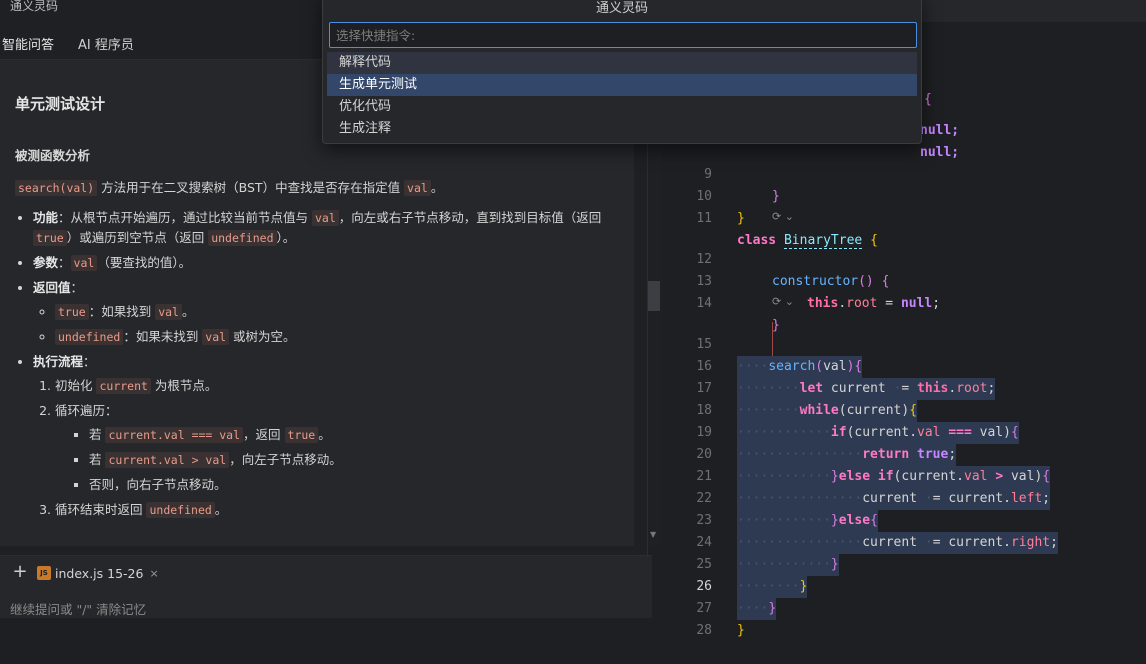 This screenshot has width=1146, height=664. What do you see at coordinates (622, 107) in the screenshot?
I see `palette-item-optimize-code: 优化代码` at bounding box center [622, 107].